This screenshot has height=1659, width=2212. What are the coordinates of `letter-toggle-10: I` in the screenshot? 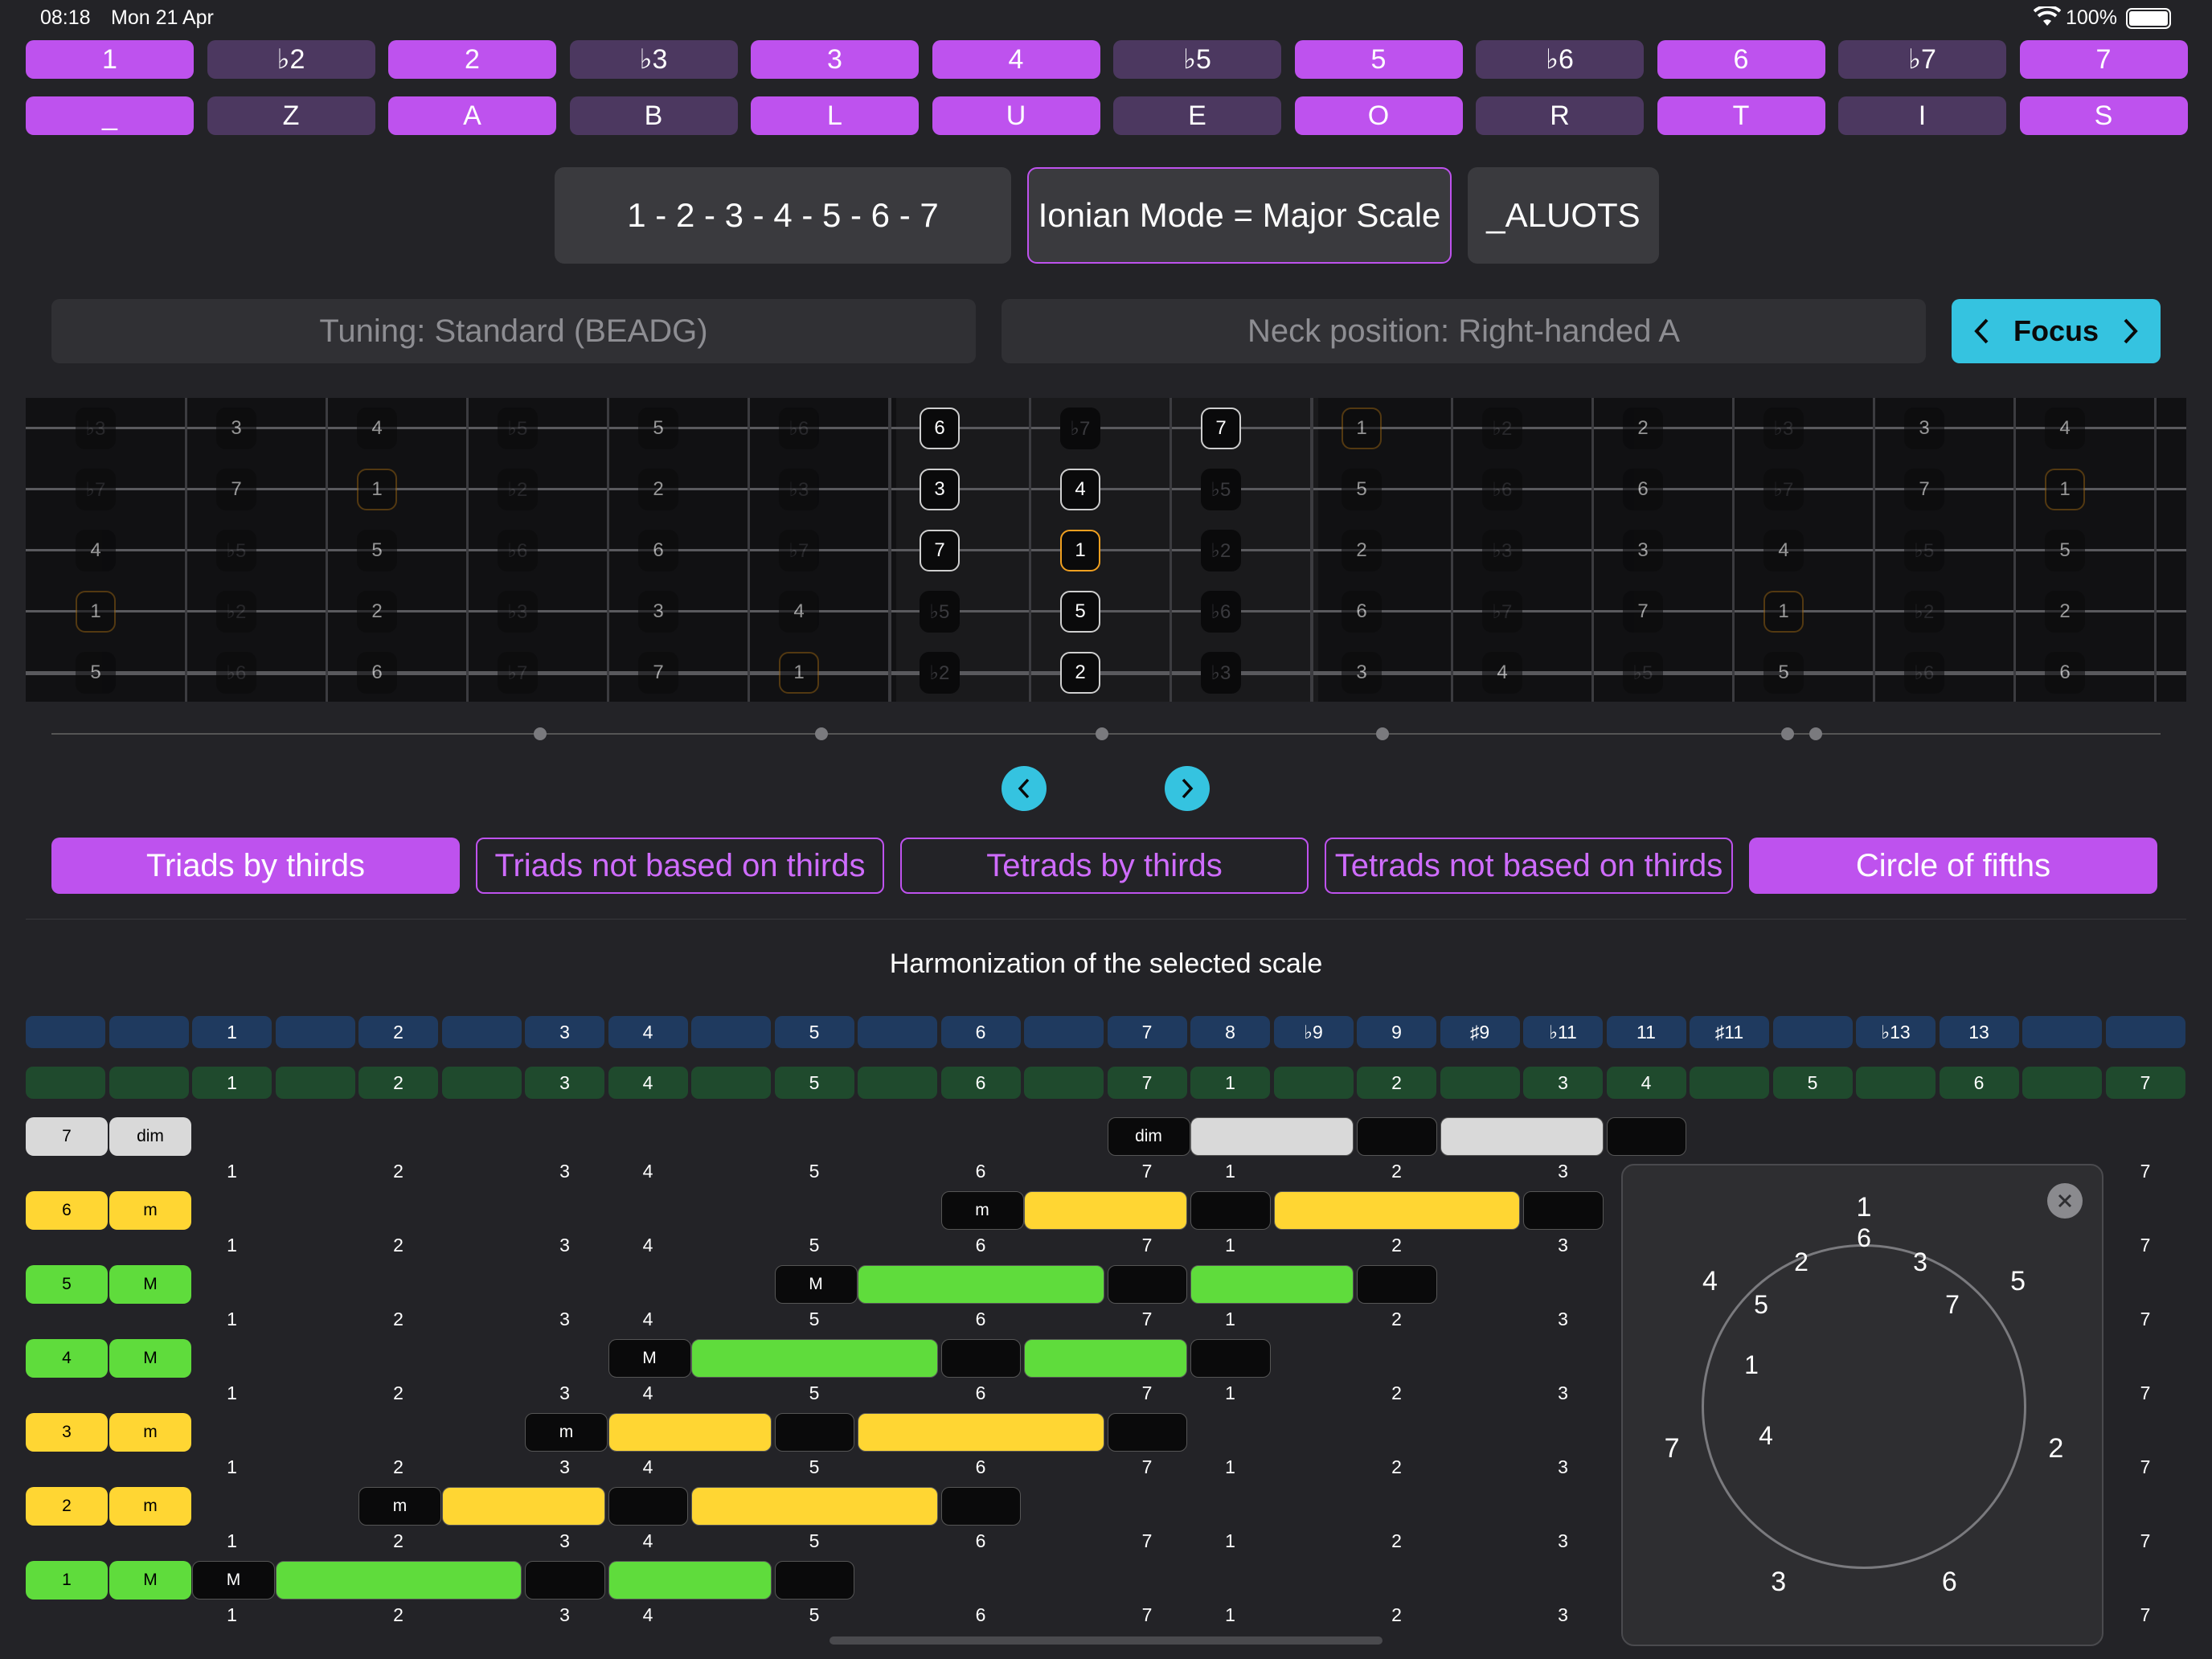 It's located at (1922, 116).